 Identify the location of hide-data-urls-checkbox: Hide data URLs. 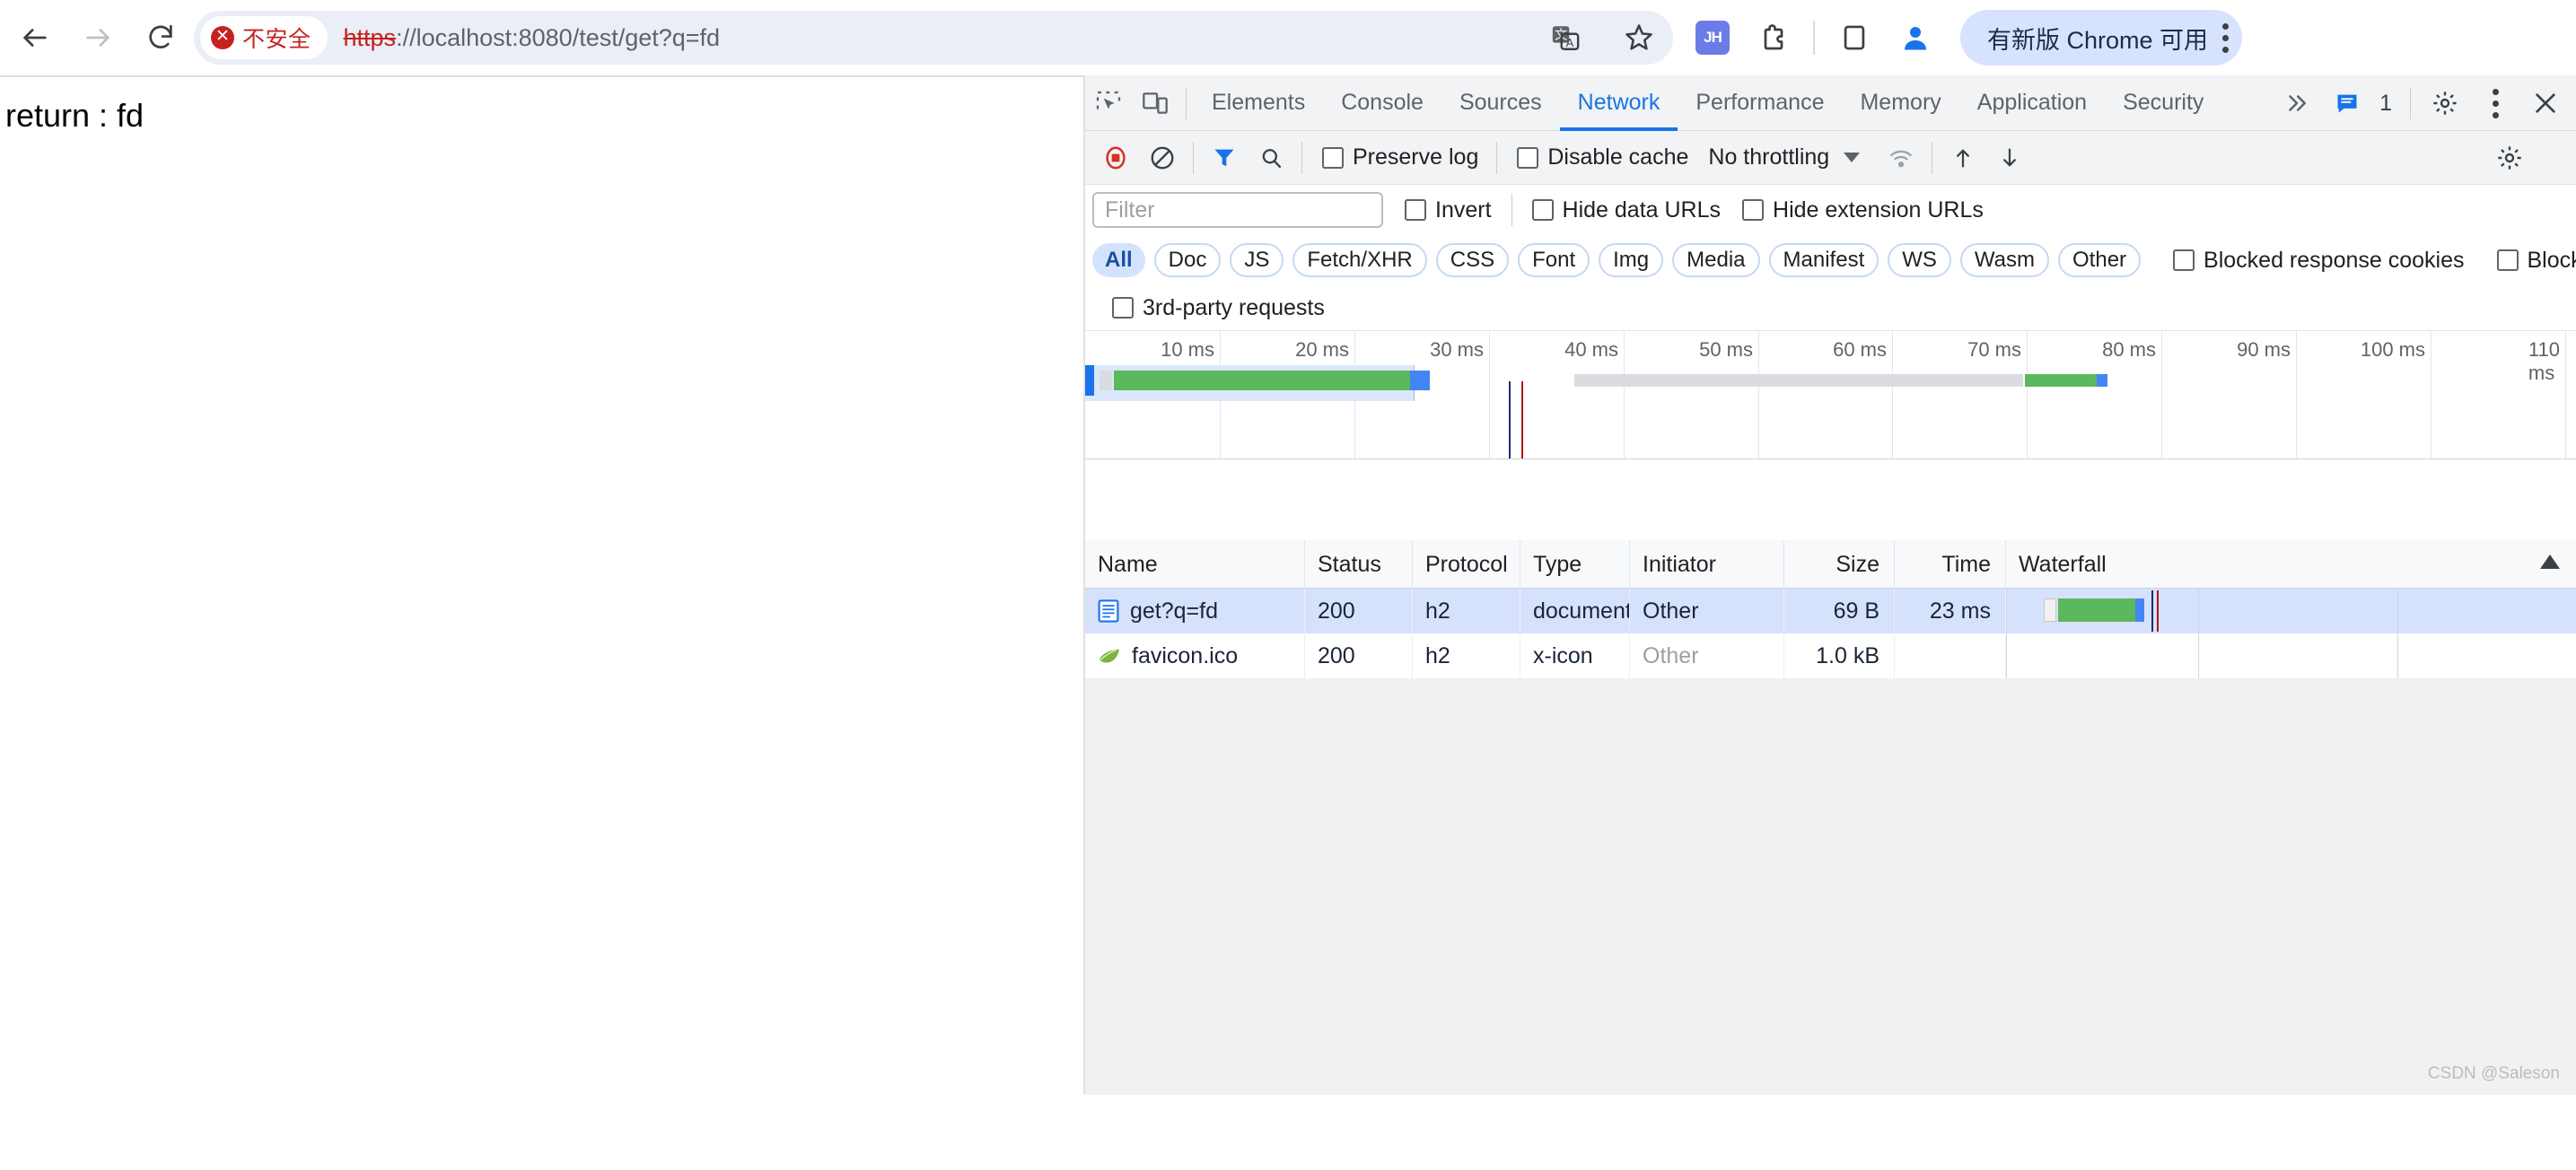
(1626, 210).